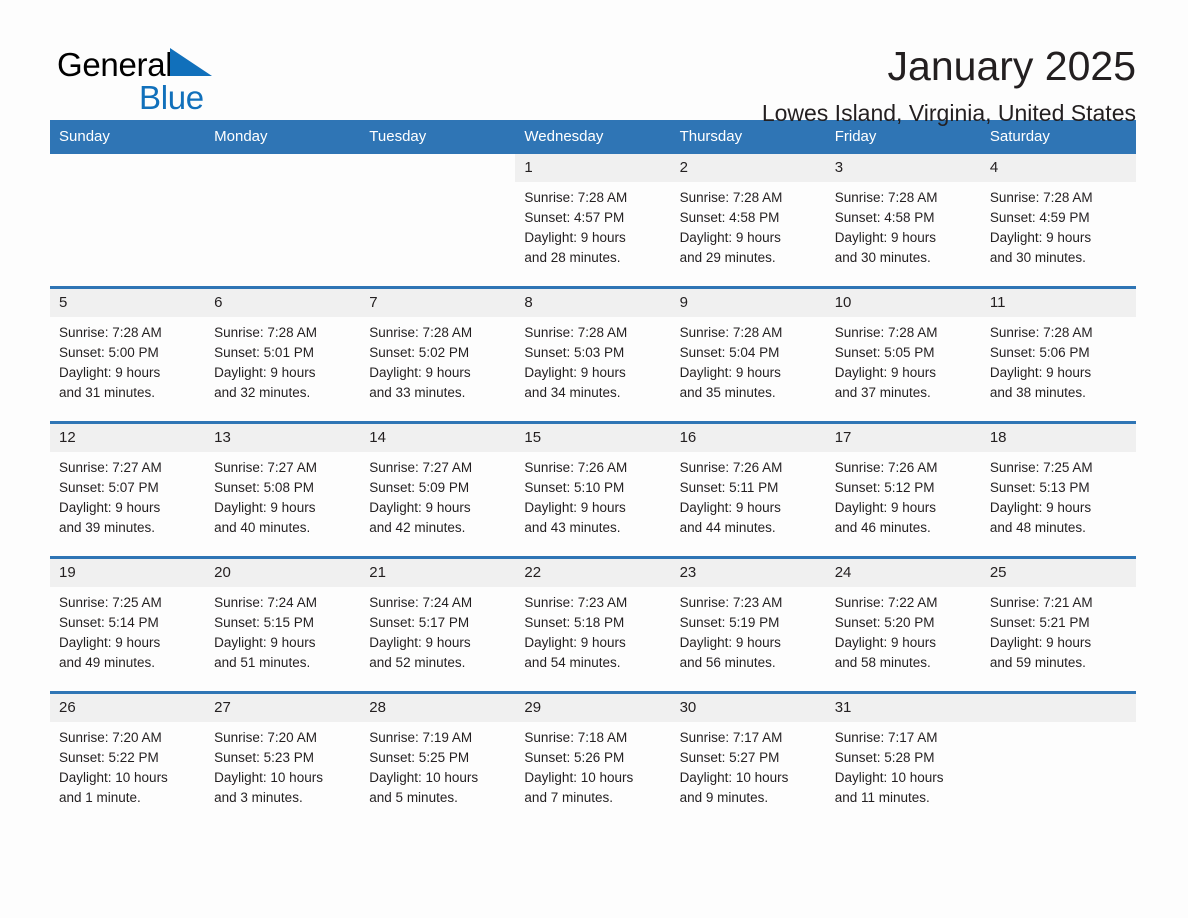 This screenshot has width=1188, height=918. What do you see at coordinates (1041, 602) in the screenshot?
I see `sunrise-text: Sunrise: 7:21 AM` at bounding box center [1041, 602].